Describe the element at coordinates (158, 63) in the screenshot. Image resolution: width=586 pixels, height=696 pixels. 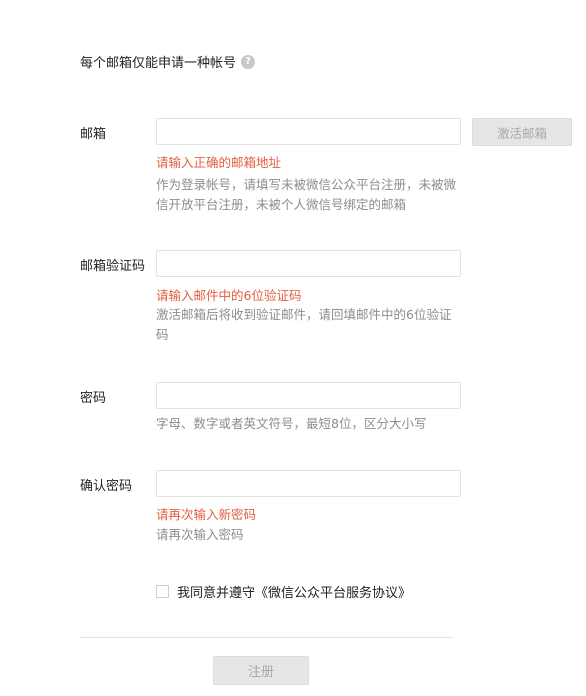
I see `form-title-text: 每个邮箱仅能申请一种帐号` at that location.